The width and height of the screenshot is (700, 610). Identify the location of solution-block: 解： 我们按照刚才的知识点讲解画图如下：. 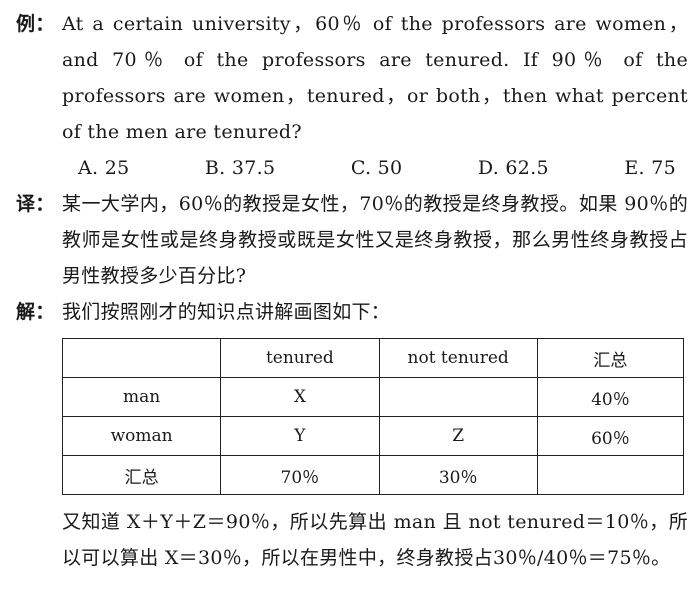
(352, 312).